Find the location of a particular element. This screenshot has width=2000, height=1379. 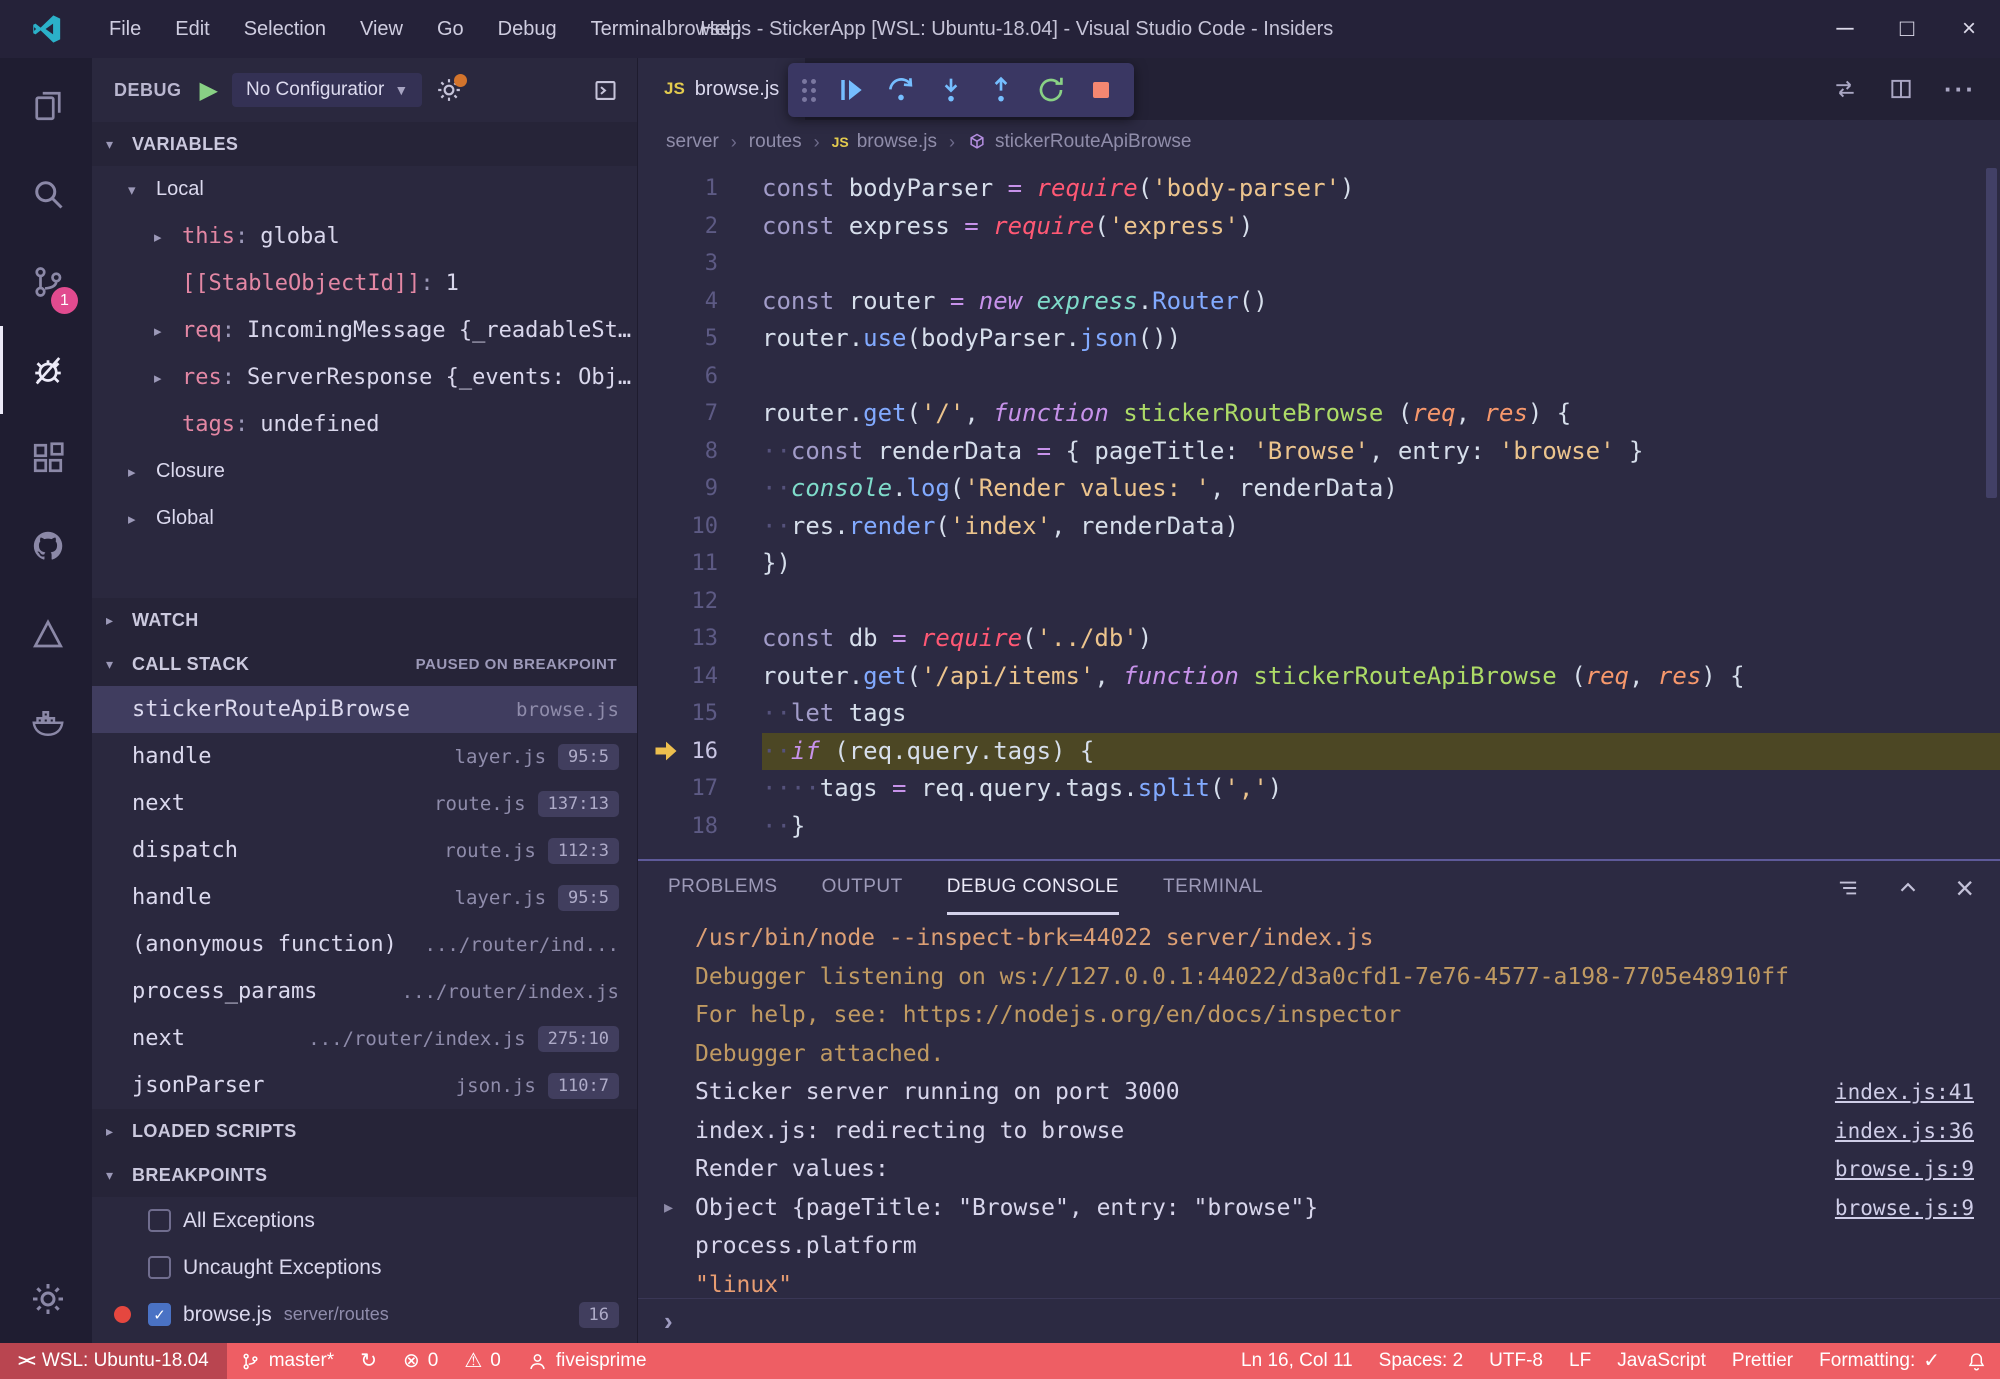

code-line-16: 16 ··if (req.query.tags) { is located at coordinates (1319, 751).